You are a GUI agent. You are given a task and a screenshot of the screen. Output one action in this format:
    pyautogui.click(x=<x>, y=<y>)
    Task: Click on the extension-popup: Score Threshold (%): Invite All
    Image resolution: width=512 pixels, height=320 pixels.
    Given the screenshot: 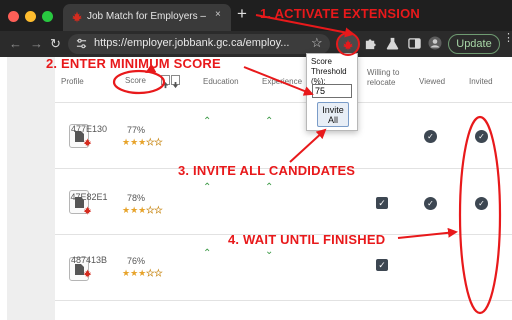 What is the action you would take?
    pyautogui.click(x=332, y=92)
    